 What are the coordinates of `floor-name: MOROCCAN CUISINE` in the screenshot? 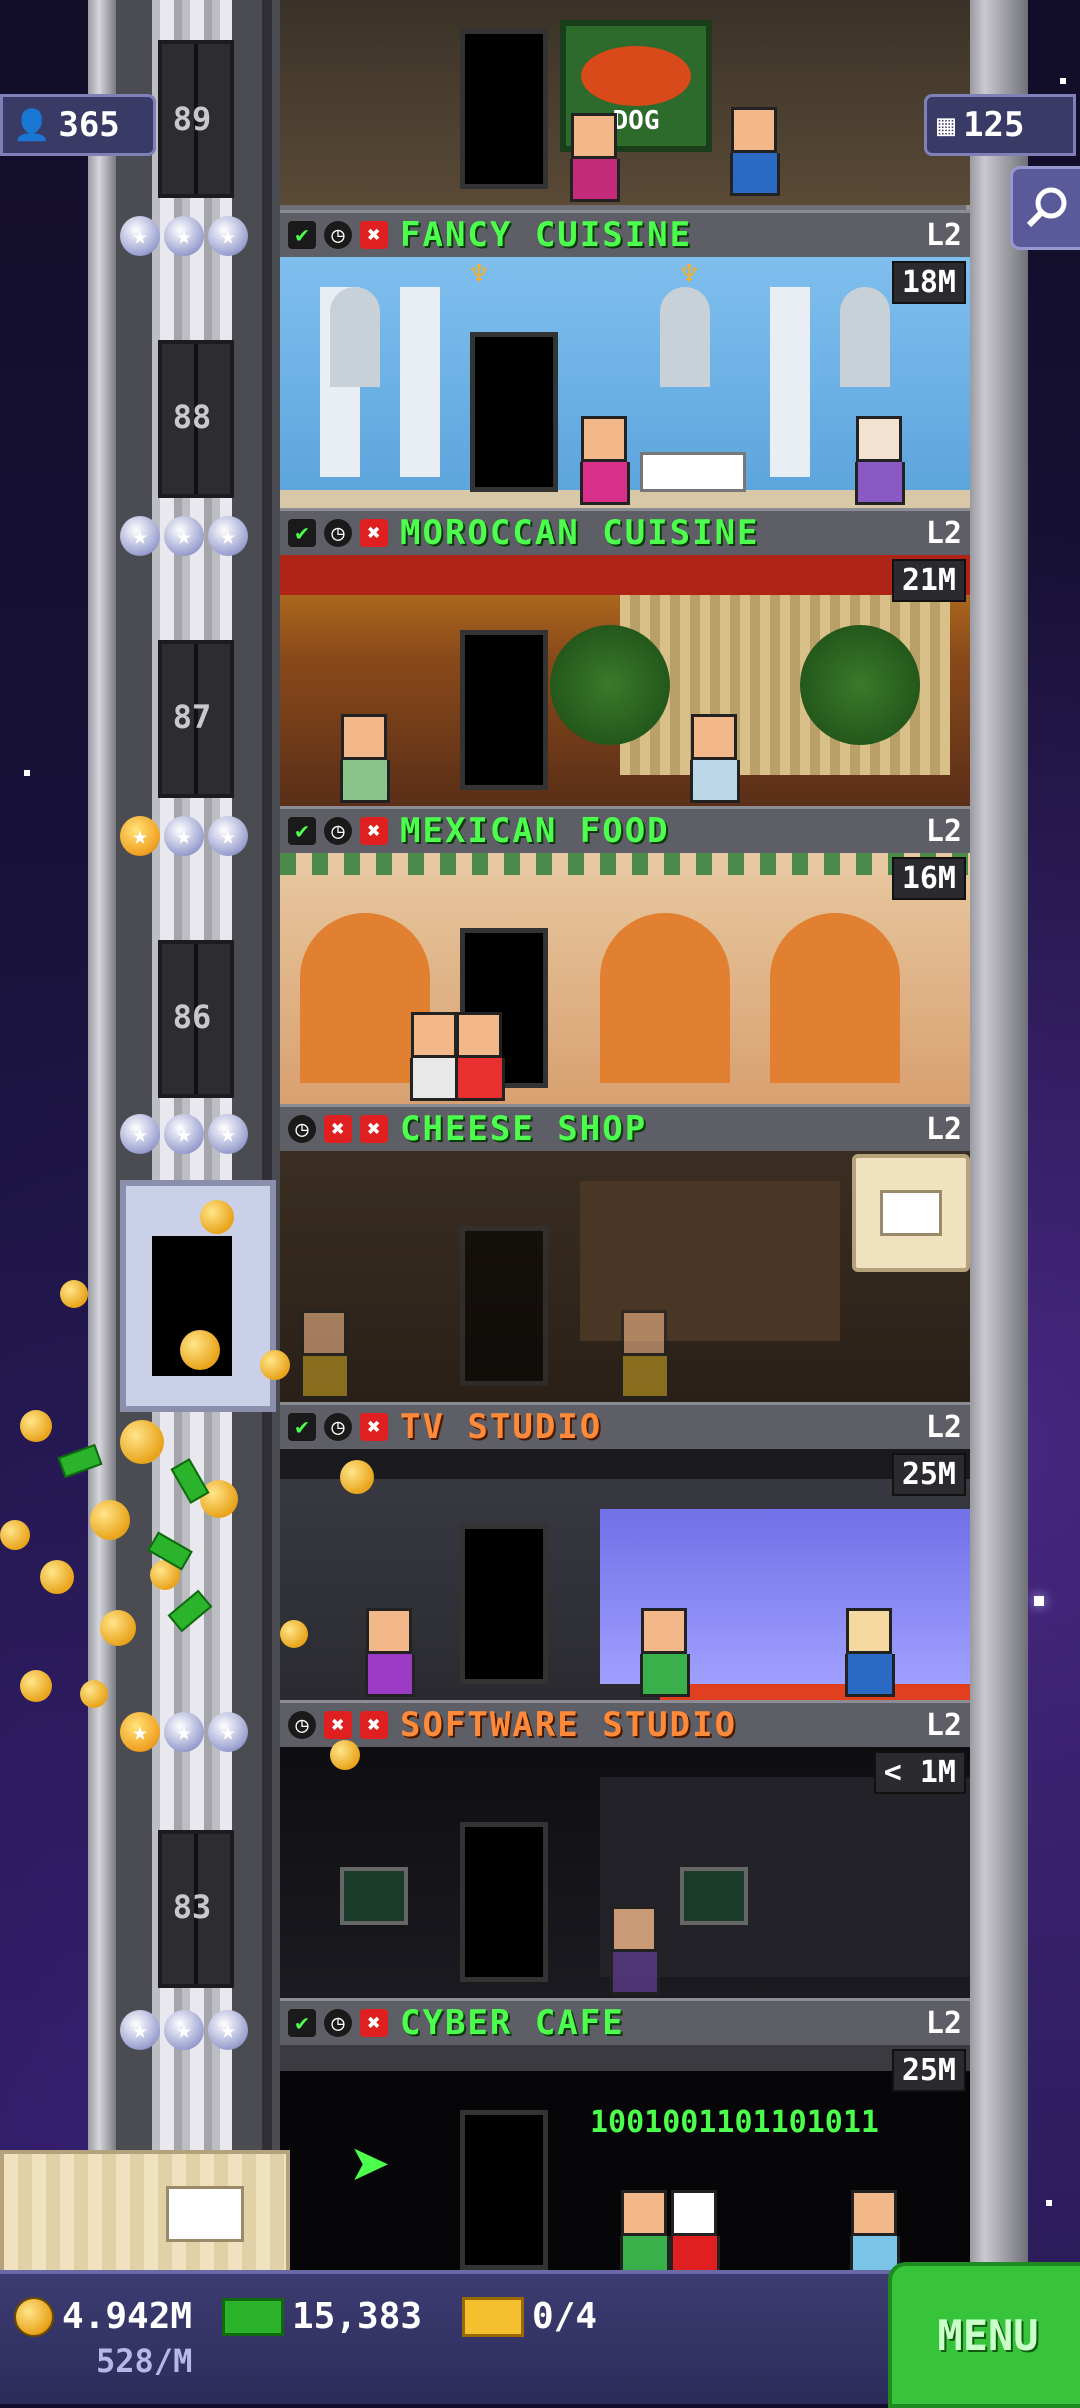 It's located at (580, 533).